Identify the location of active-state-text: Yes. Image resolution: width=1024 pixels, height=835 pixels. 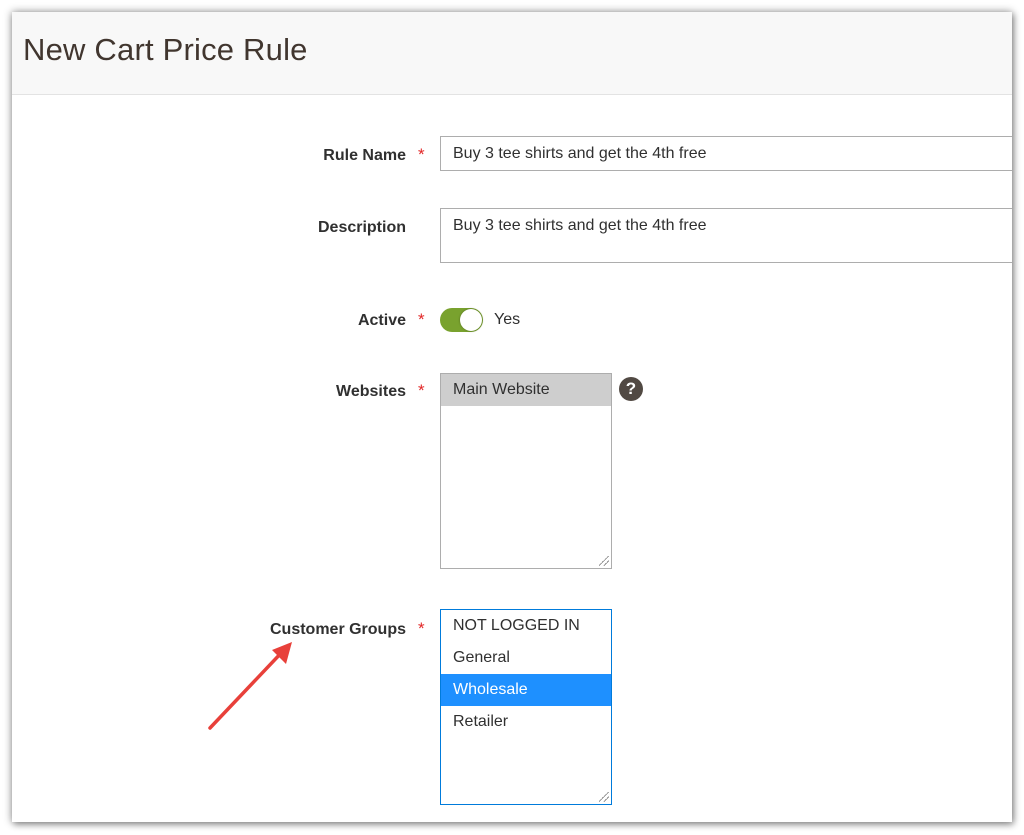
(507, 319).